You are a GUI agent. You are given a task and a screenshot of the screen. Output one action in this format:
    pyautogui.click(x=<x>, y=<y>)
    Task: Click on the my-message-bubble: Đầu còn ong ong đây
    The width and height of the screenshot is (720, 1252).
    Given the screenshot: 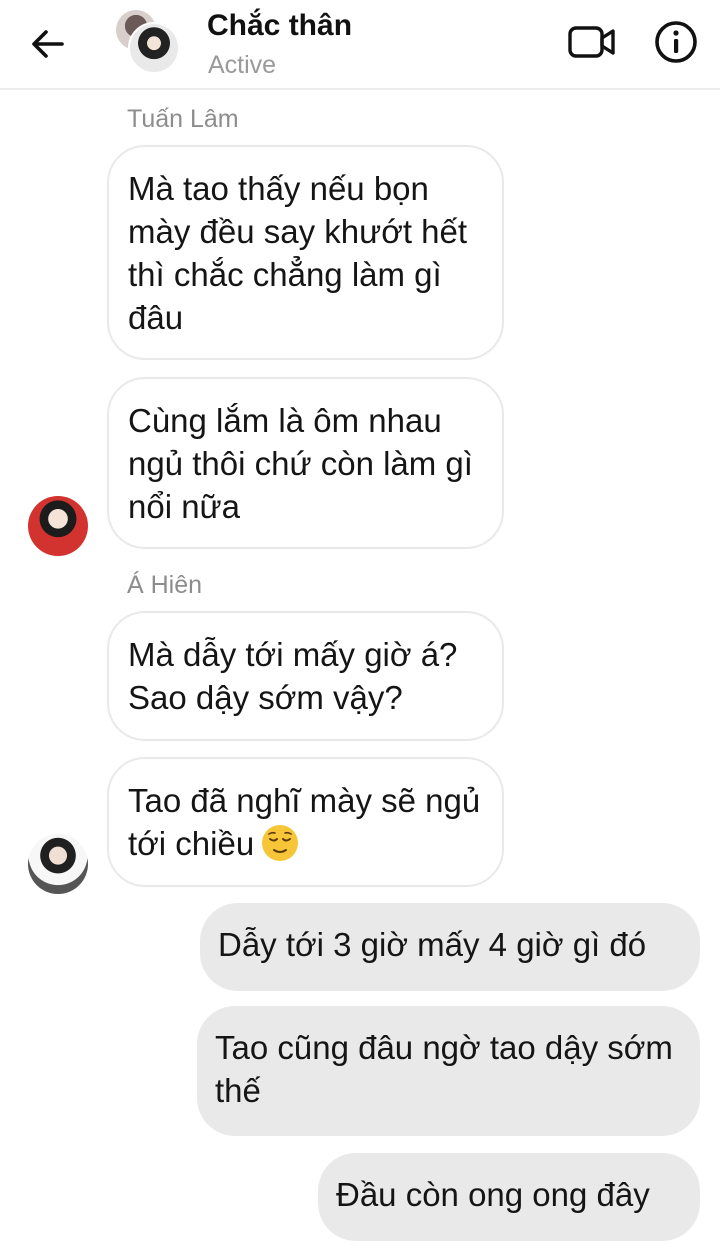 What is the action you would take?
    pyautogui.click(x=509, y=1197)
    